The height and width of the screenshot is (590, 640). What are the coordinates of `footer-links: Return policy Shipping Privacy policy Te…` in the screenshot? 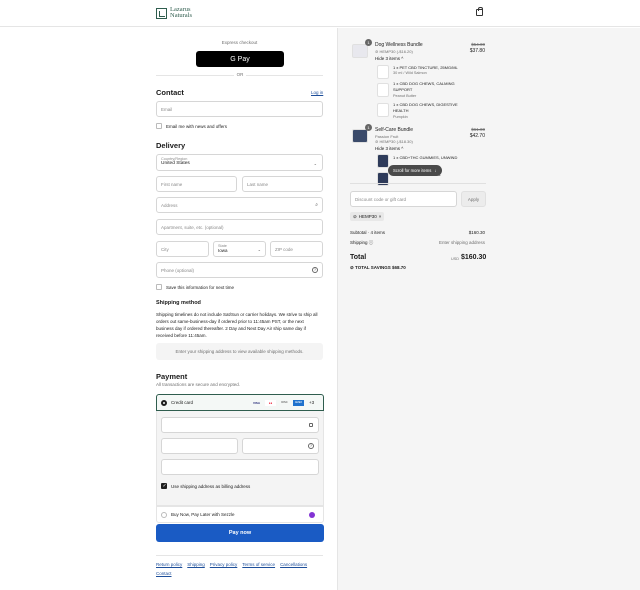 It's located at (231, 564).